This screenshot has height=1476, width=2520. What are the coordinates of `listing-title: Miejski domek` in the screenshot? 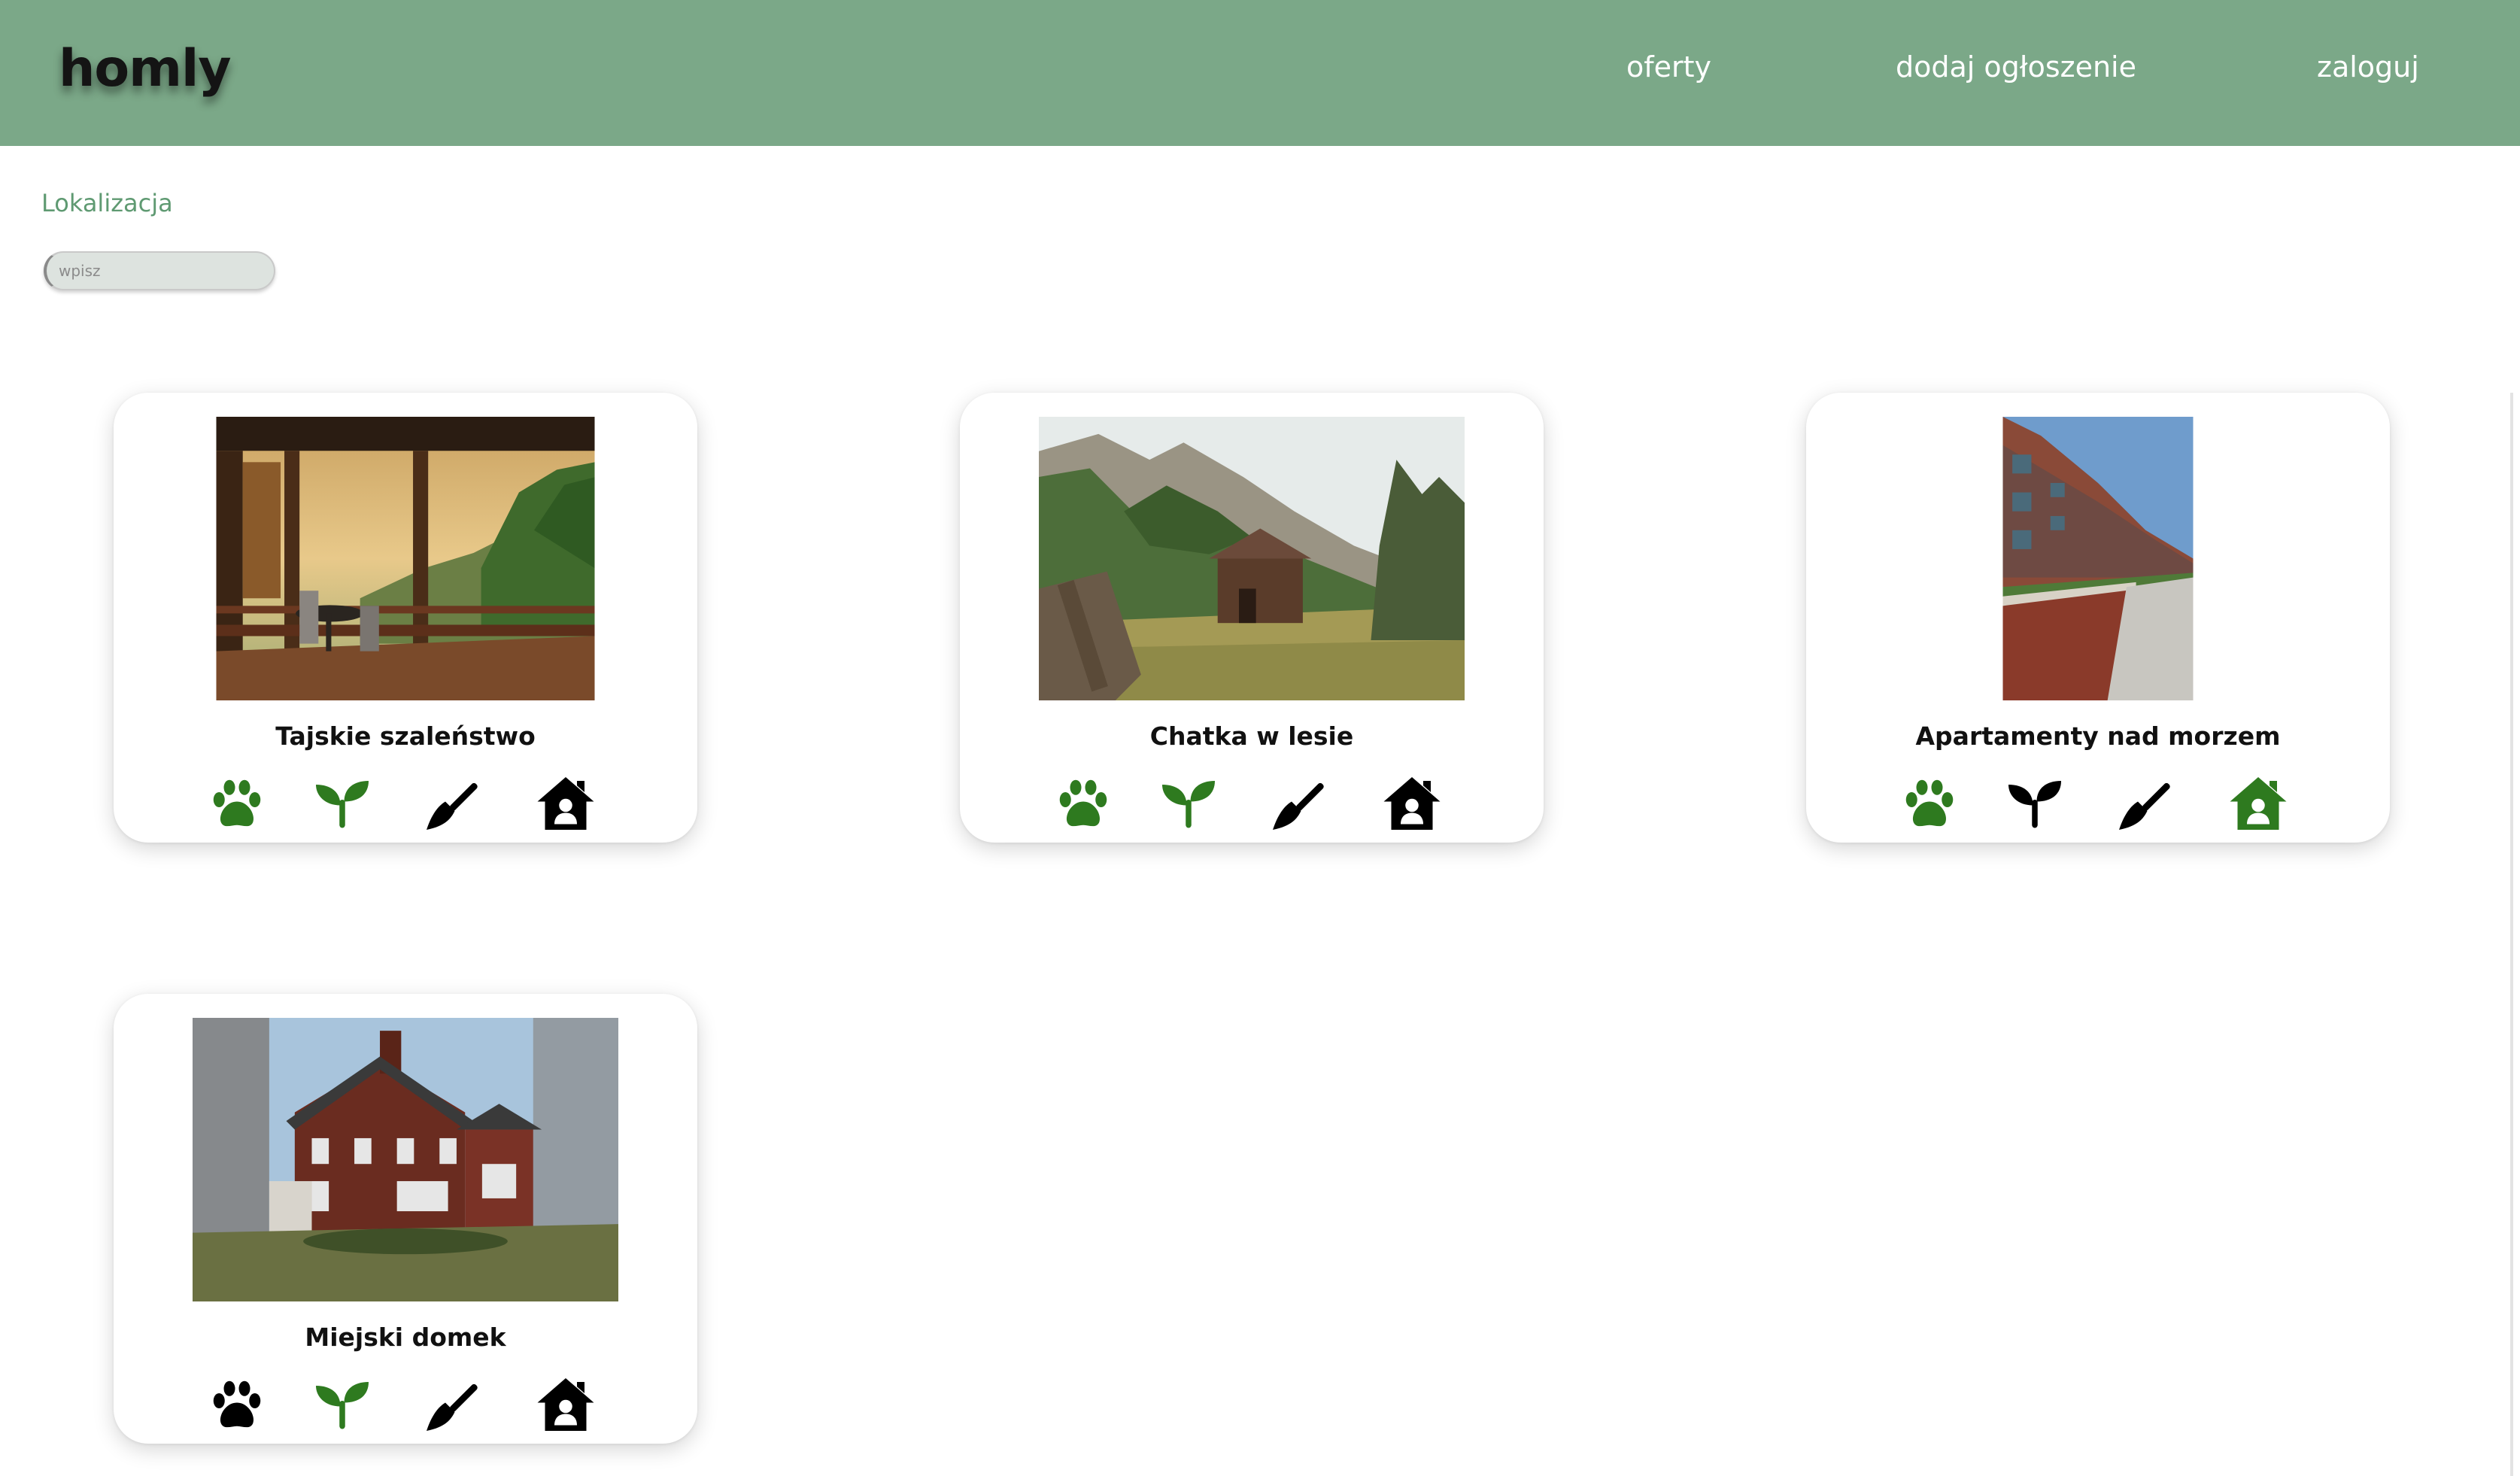 It's located at (405, 1338).